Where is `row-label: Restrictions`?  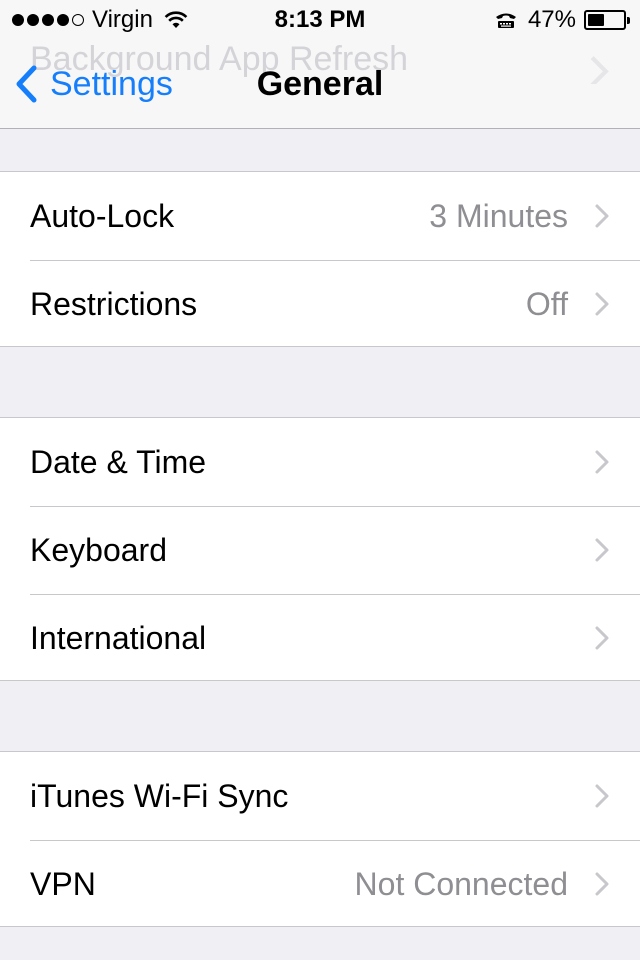 row-label: Restrictions is located at coordinates (114, 303).